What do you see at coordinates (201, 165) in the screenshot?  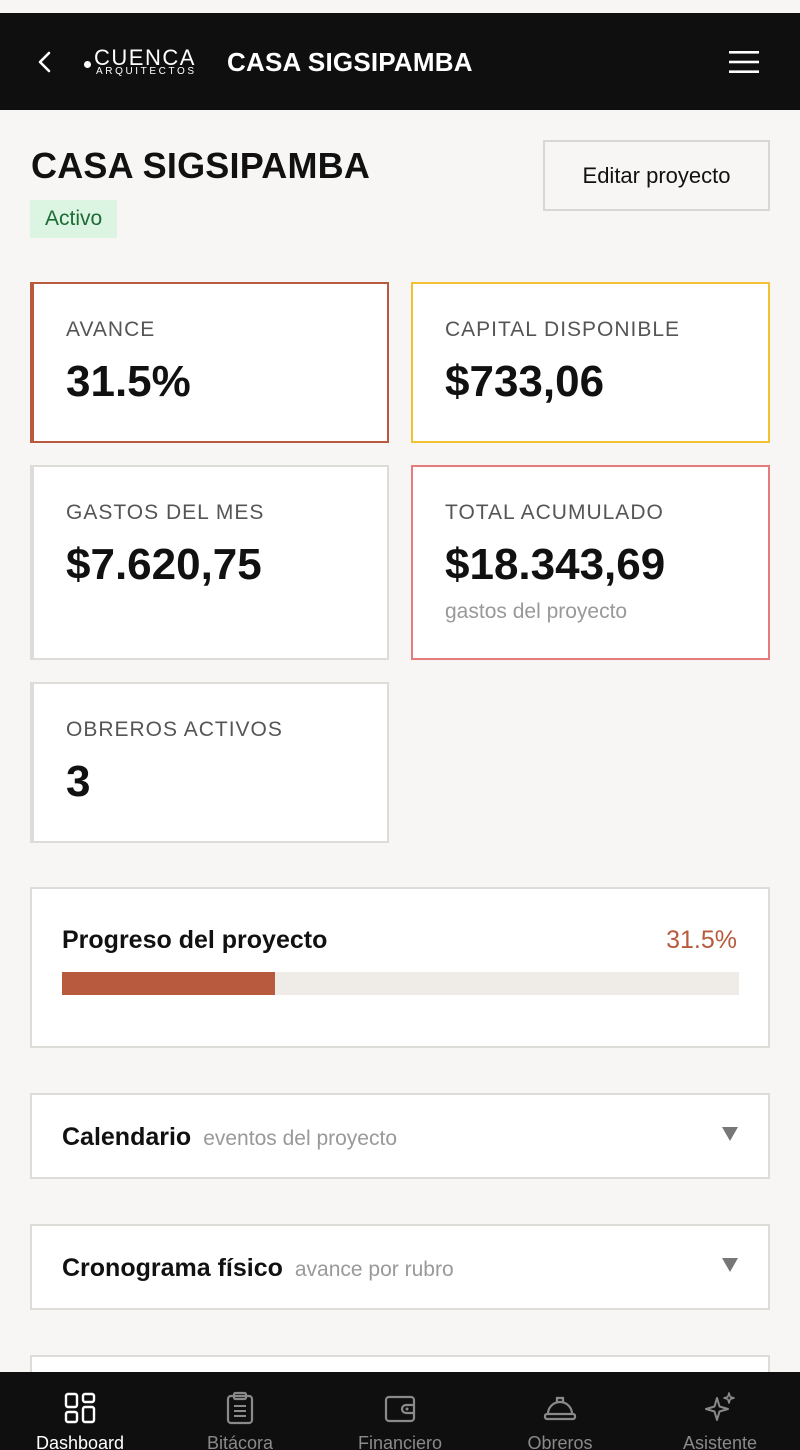 I see `page-title: CASA SIGSIPAMBA` at bounding box center [201, 165].